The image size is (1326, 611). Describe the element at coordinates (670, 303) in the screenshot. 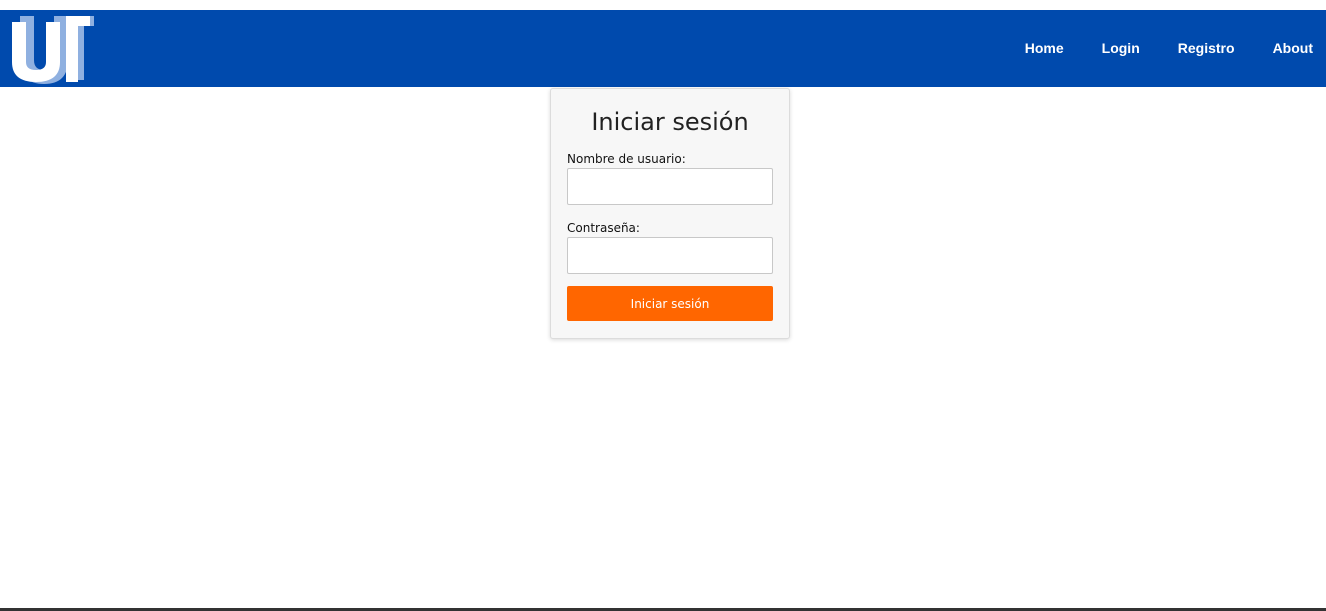

I see `login-submit-button: Iniciar sesión` at that location.